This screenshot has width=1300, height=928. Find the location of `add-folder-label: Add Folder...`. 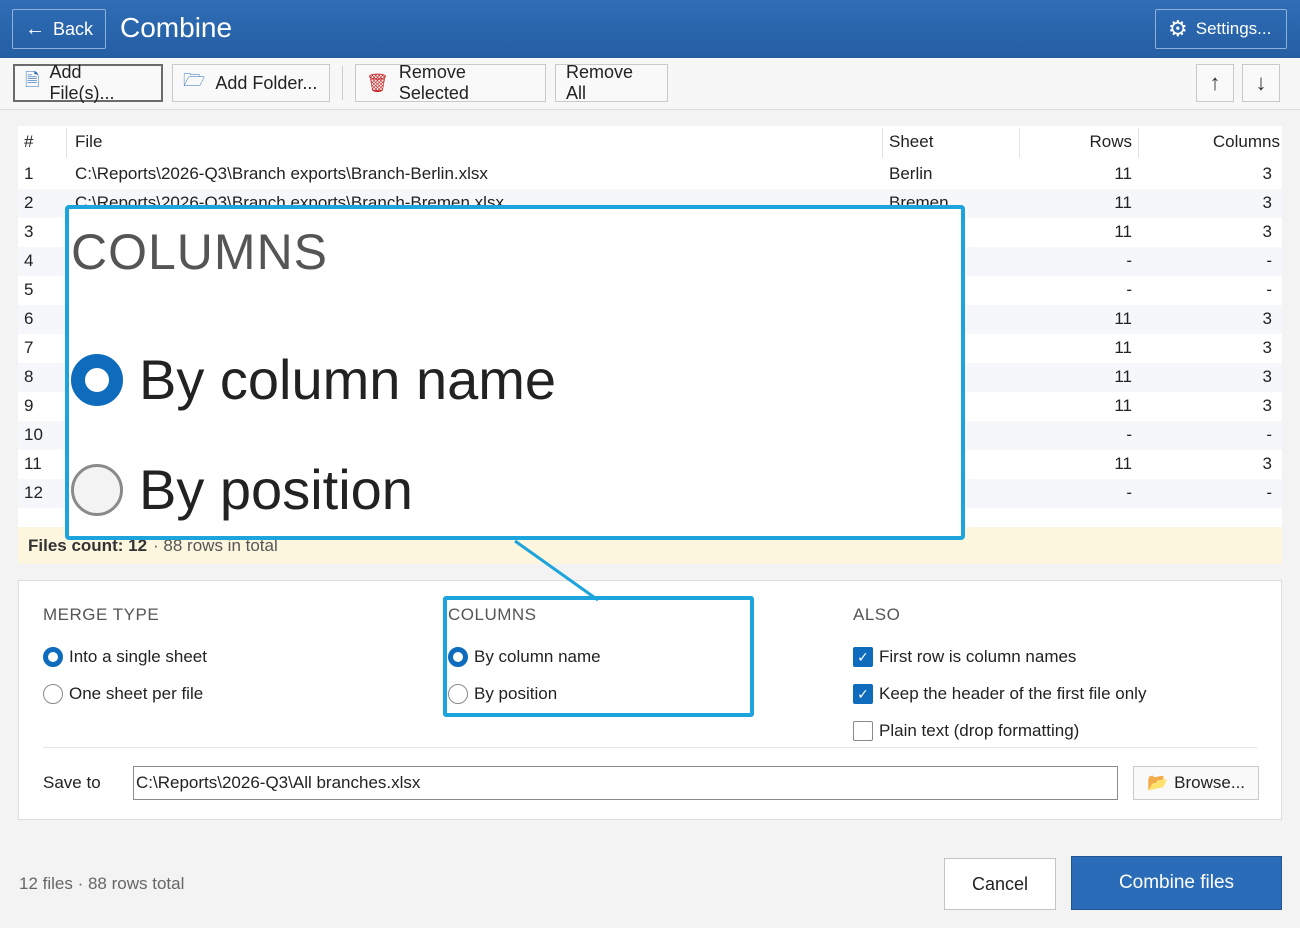

add-folder-label: Add Folder... is located at coordinates (266, 82).